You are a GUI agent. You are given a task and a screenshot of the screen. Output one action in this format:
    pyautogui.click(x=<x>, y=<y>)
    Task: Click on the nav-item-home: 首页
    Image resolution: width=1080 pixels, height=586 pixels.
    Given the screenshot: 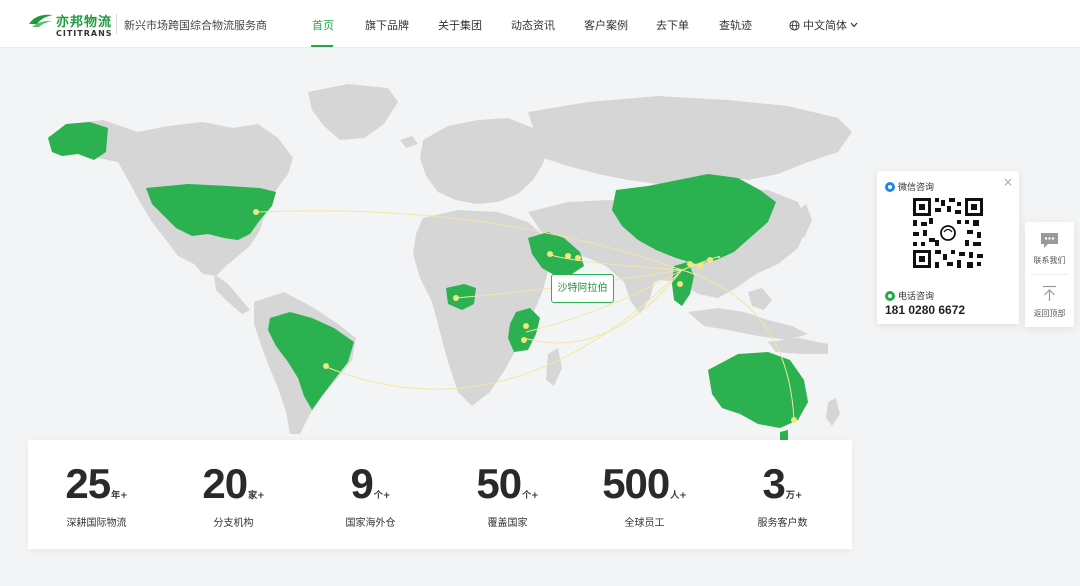 What is the action you would take?
    pyautogui.click(x=323, y=25)
    